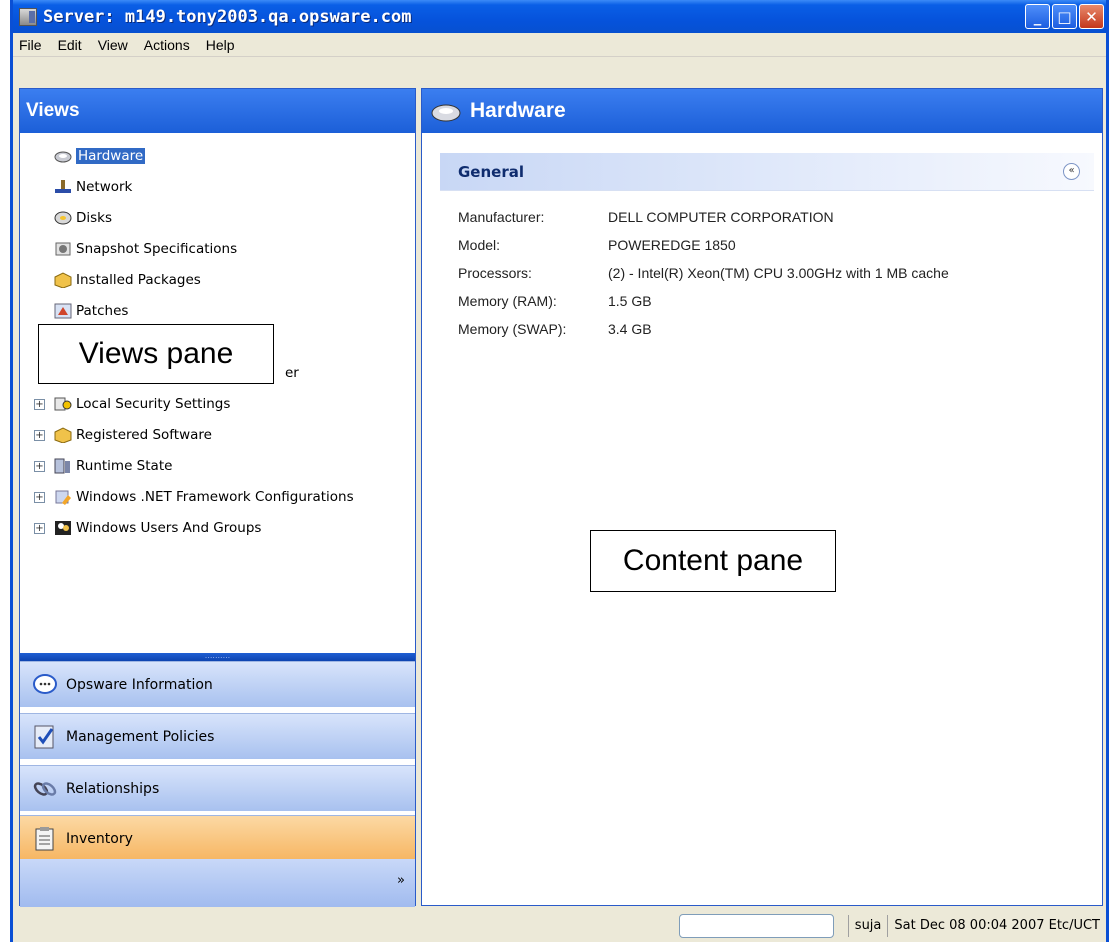 This screenshot has height=942, width=1109. Describe the element at coordinates (559, 45) in the screenshot. I see `menu-bar: File Edit View Actions Help` at that location.